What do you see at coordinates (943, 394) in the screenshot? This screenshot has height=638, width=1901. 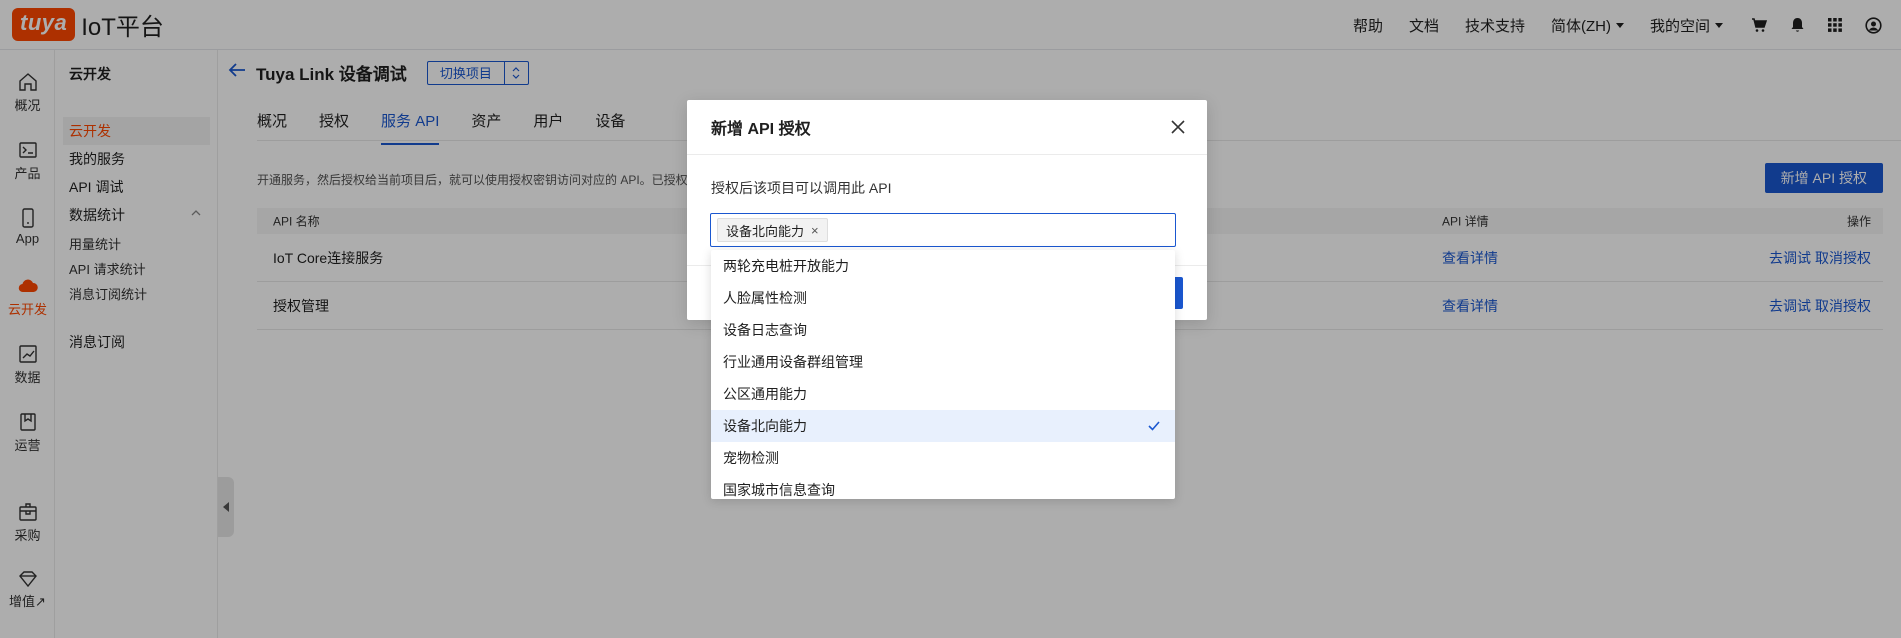 I see `dropdown-option: 公区通用能力` at bounding box center [943, 394].